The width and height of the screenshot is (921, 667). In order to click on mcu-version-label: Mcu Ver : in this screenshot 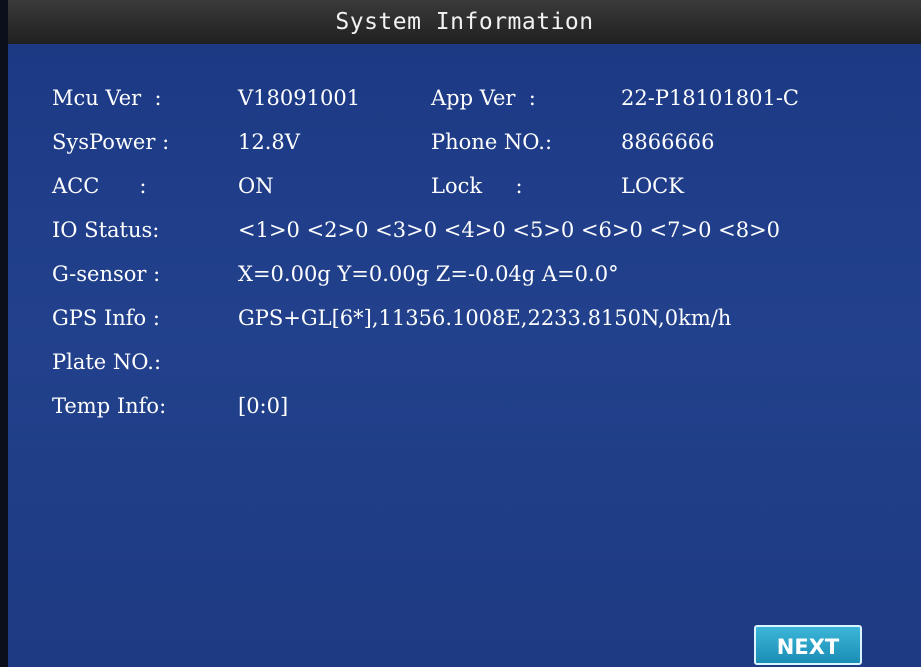, I will do `click(107, 98)`.